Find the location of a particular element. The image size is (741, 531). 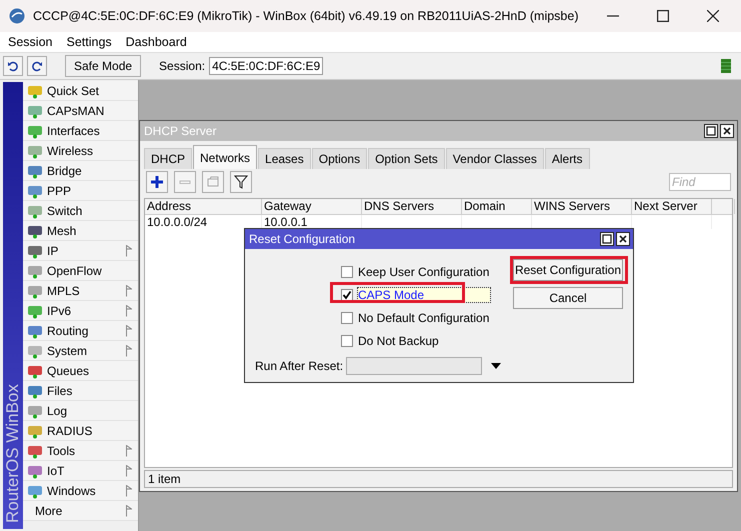

sidebar-item: Interfaces is located at coordinates (80, 131).